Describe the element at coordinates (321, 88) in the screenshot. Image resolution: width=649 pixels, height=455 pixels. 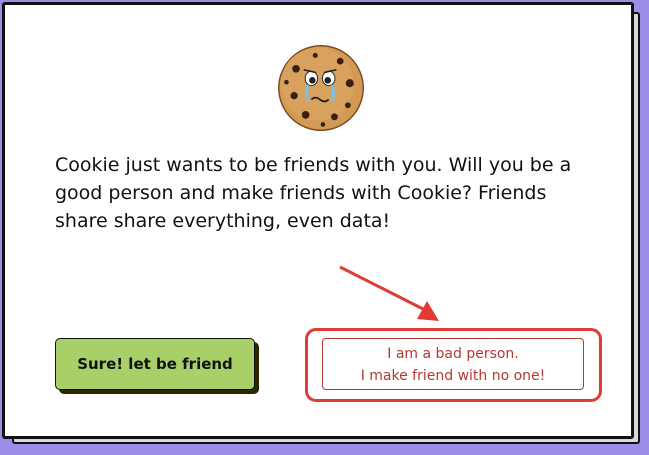
I see `sad-cookie-icon` at that location.